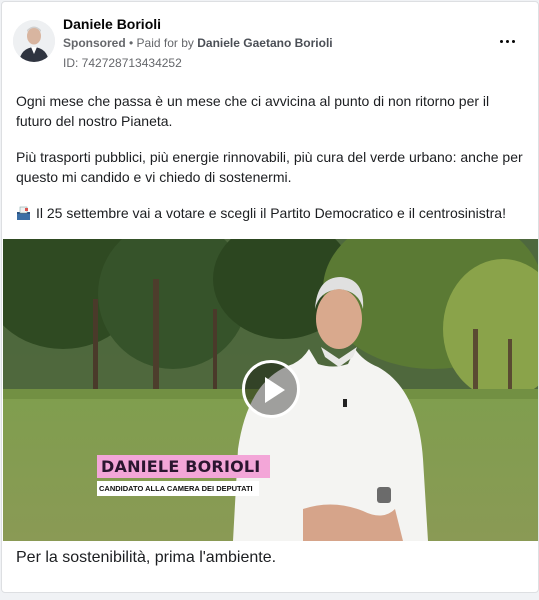 The width and height of the screenshot is (539, 600). I want to click on lower-third-role: CANDIDATO ALLA CAMERA DEI DEPUTATI, so click(178, 488).